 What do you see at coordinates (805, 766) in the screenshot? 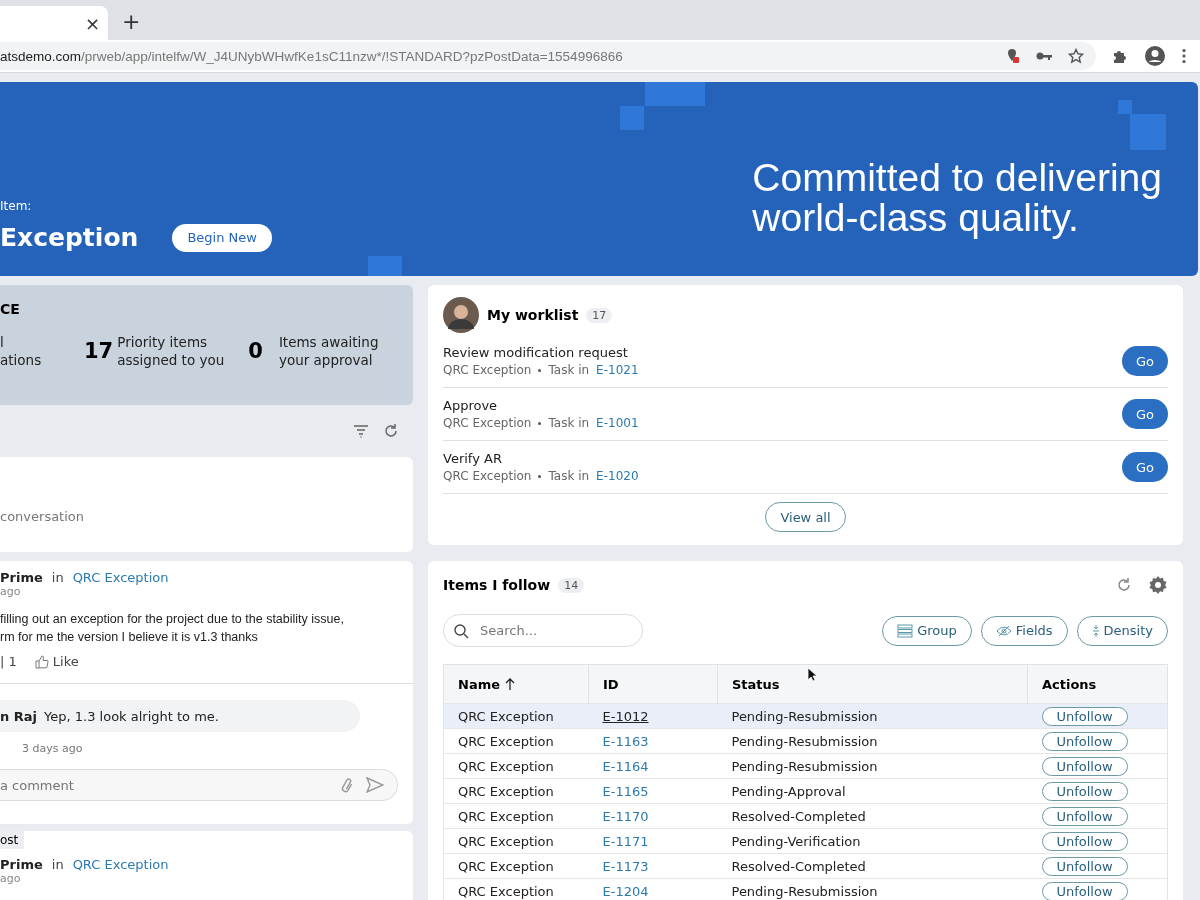
I see `table-row: QRC Exception E-1164 Pending-Resubmission Unfollow` at bounding box center [805, 766].